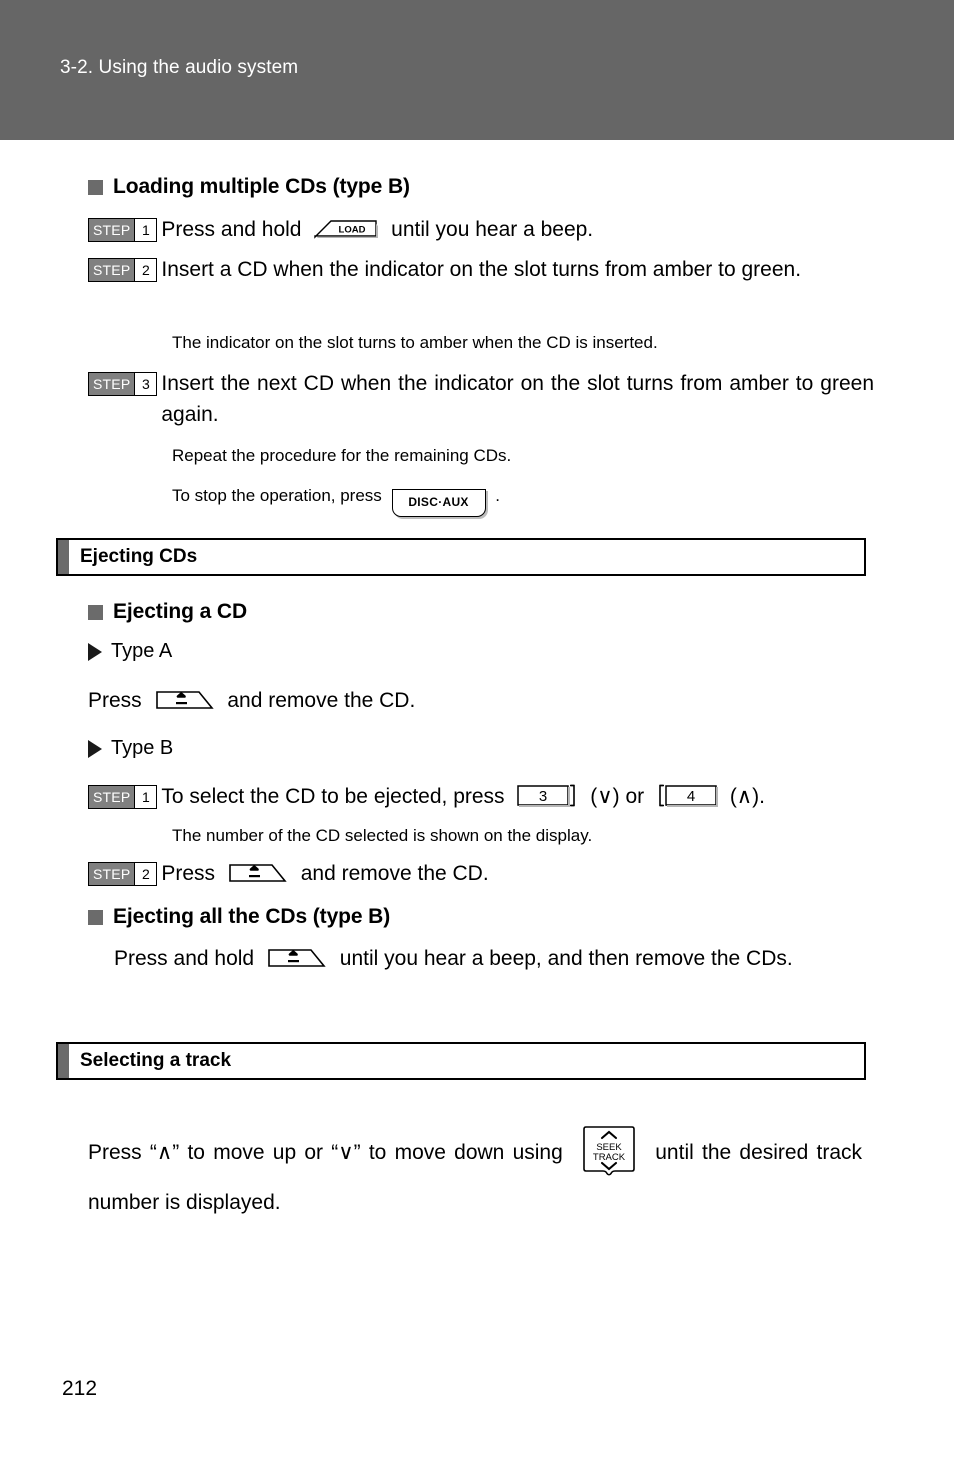  What do you see at coordinates (145, 384) in the screenshot?
I see `step-badge-number: 3` at bounding box center [145, 384].